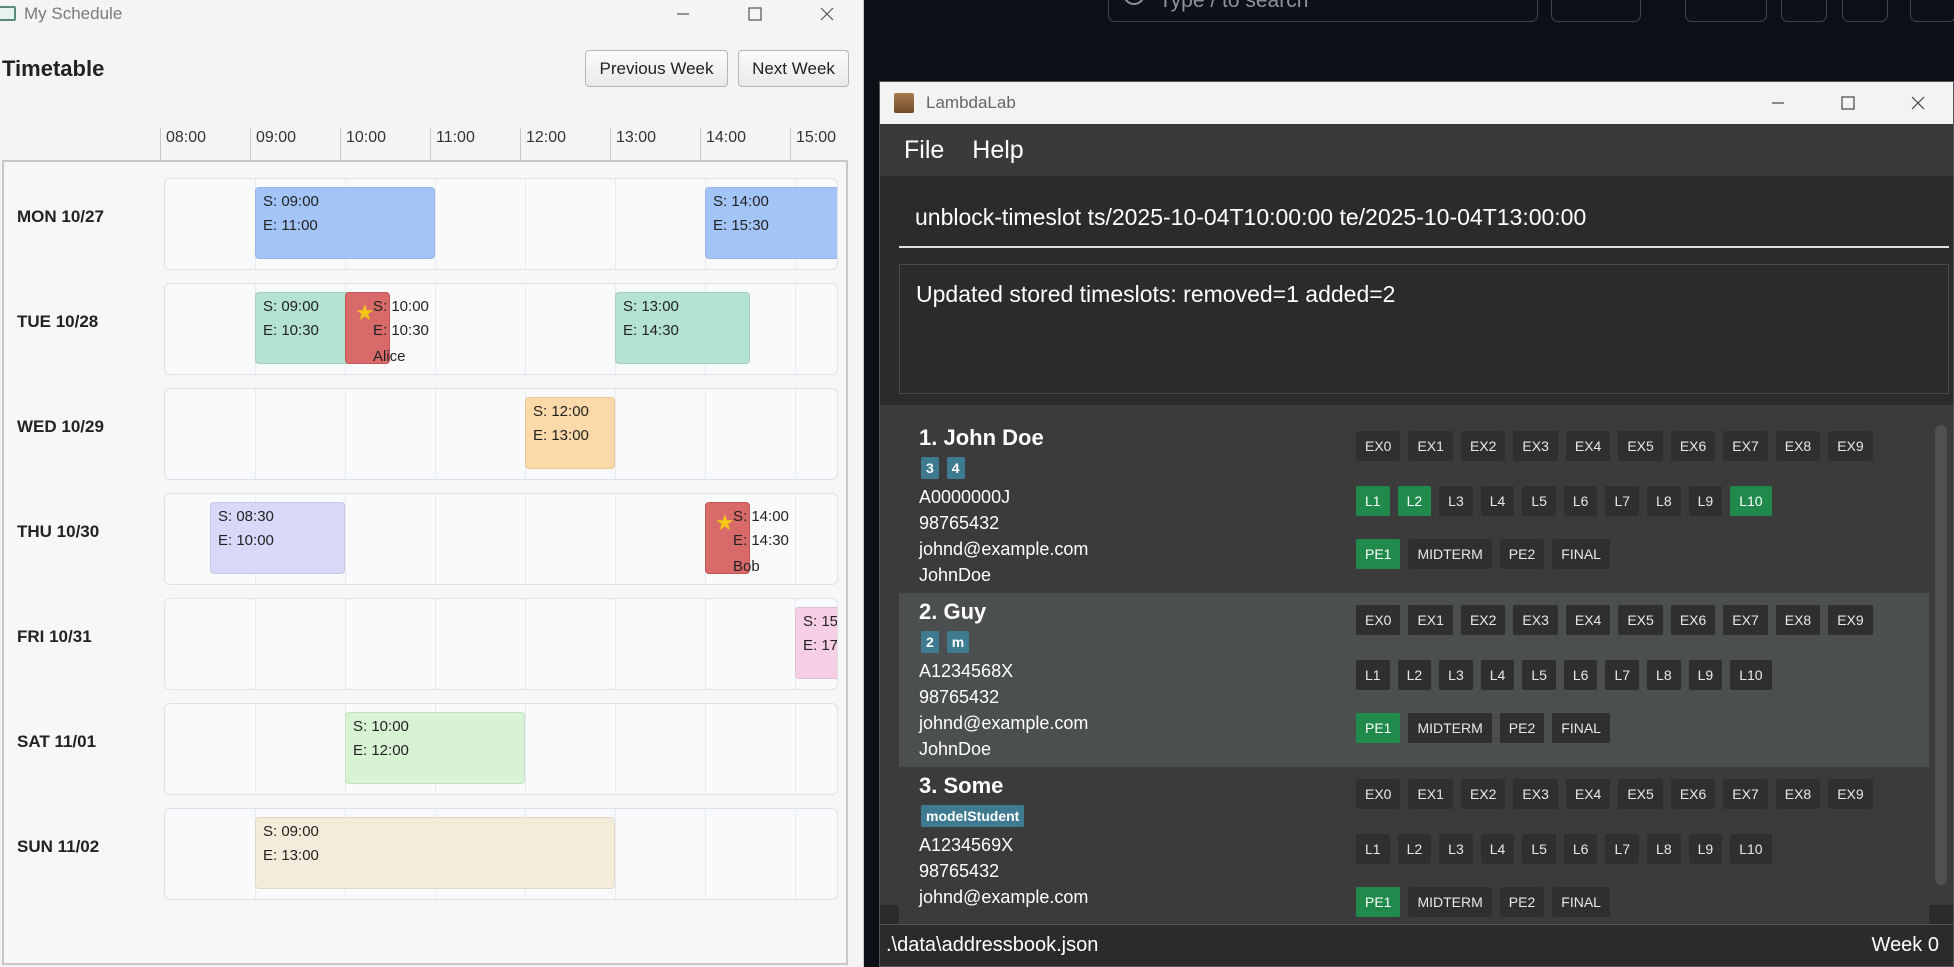  Describe the element at coordinates (793, 68) in the screenshot. I see `next-week-button: Next Week` at that location.